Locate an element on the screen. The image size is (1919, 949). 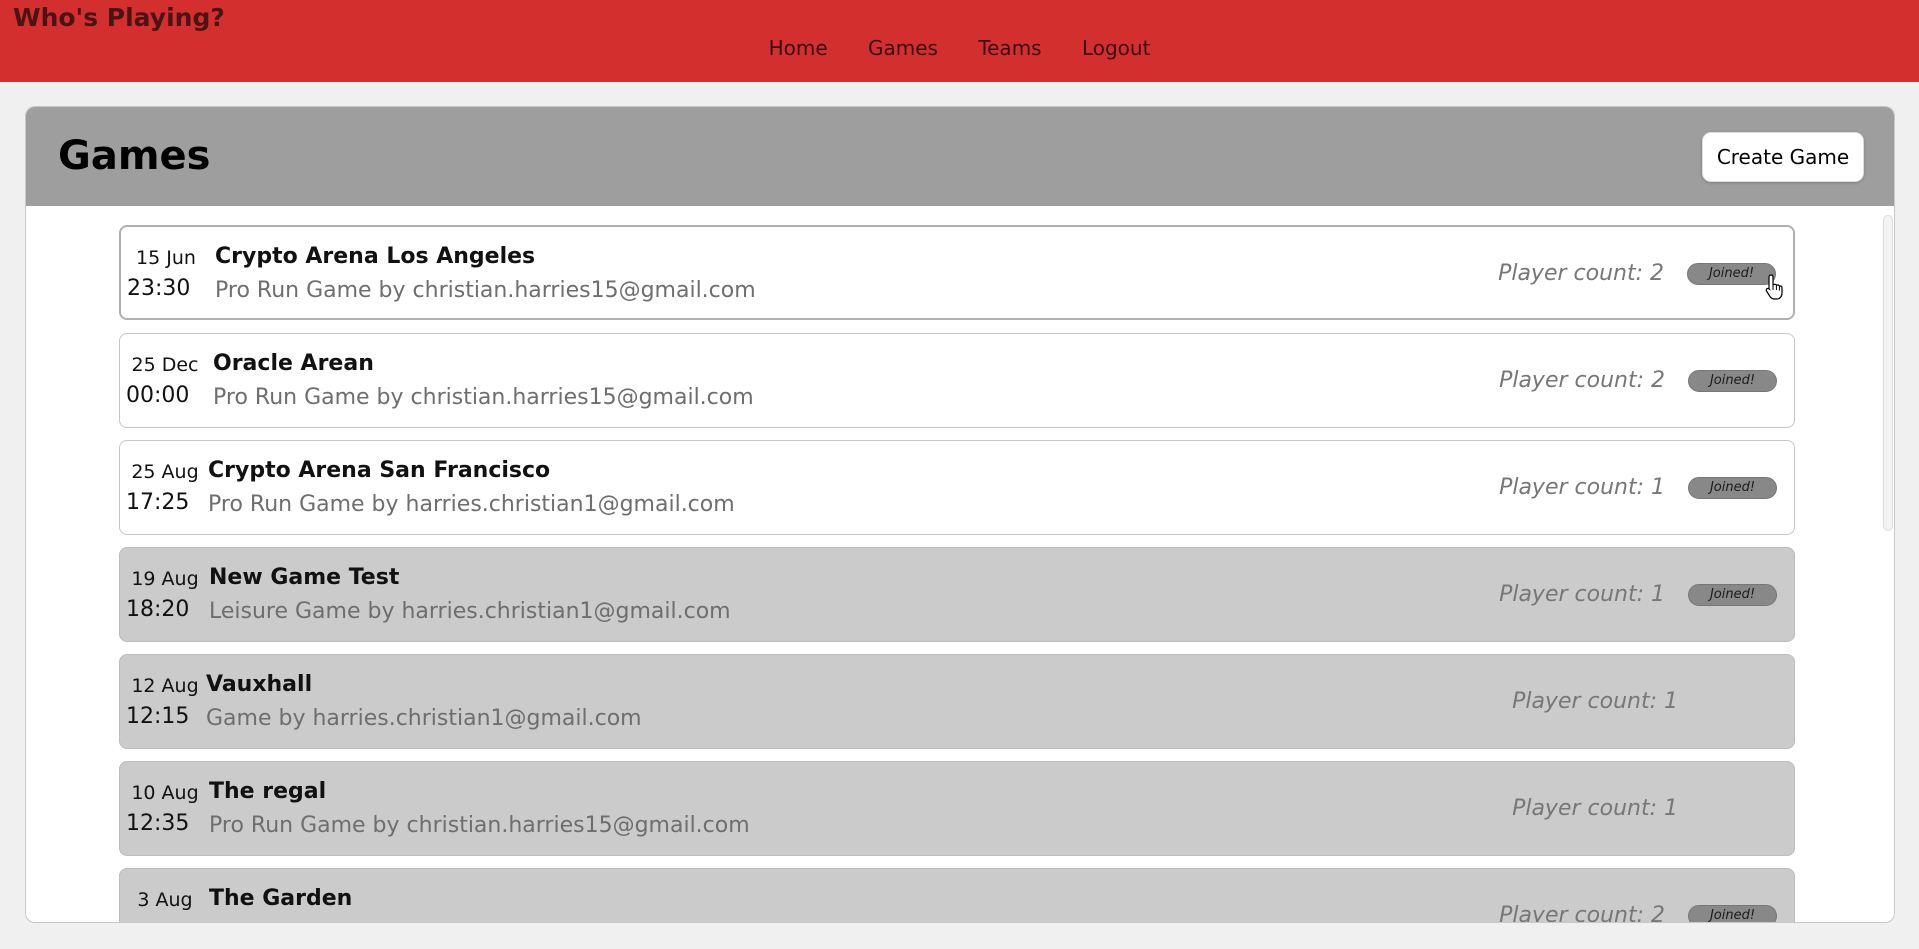
game-name: Vauxhall is located at coordinates (259, 684).